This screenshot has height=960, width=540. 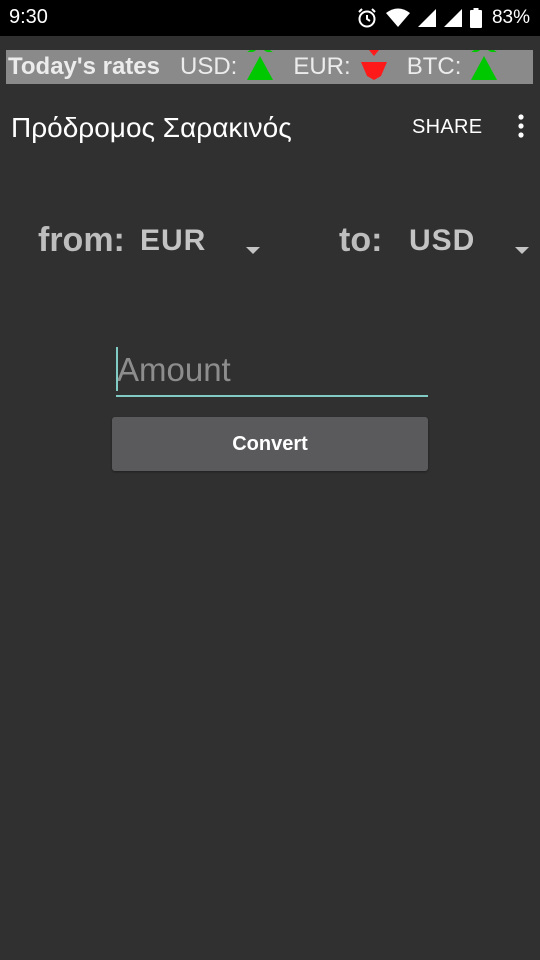 I want to click on battery-icon, so click(x=475, y=18).